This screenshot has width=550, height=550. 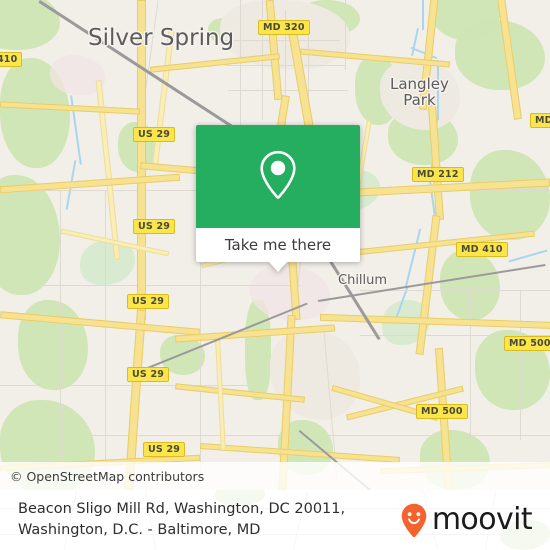 I want to click on place-label-chillum: Chillum, so click(x=363, y=280).